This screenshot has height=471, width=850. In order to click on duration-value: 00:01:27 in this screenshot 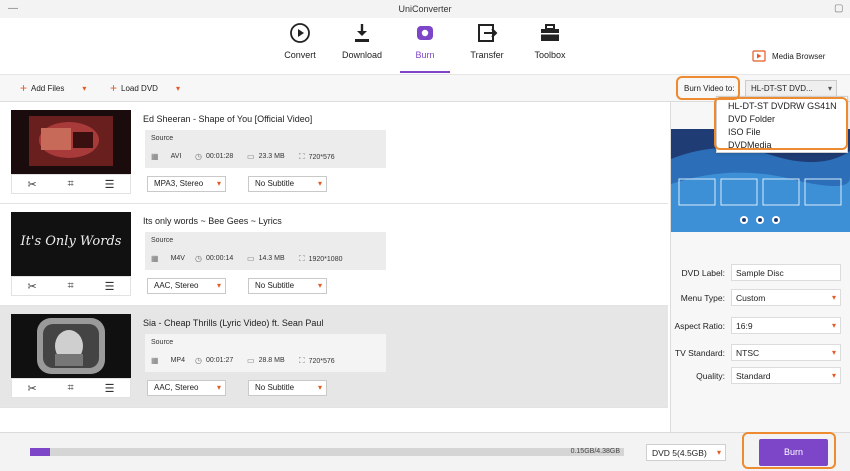, I will do `click(219, 360)`.